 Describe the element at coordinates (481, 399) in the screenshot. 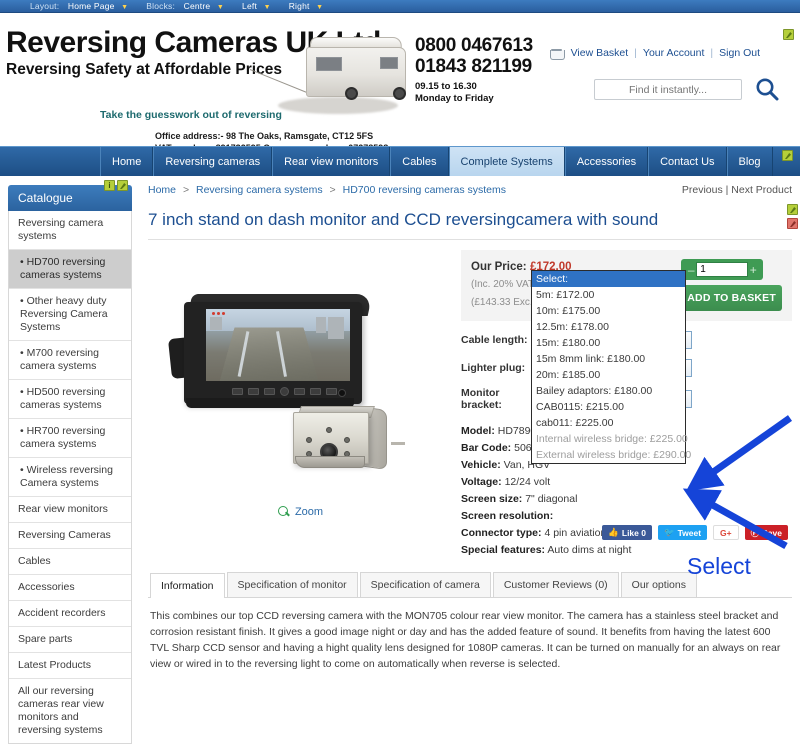

I see `monitor-bracket-label: Monitor bracket:` at that location.